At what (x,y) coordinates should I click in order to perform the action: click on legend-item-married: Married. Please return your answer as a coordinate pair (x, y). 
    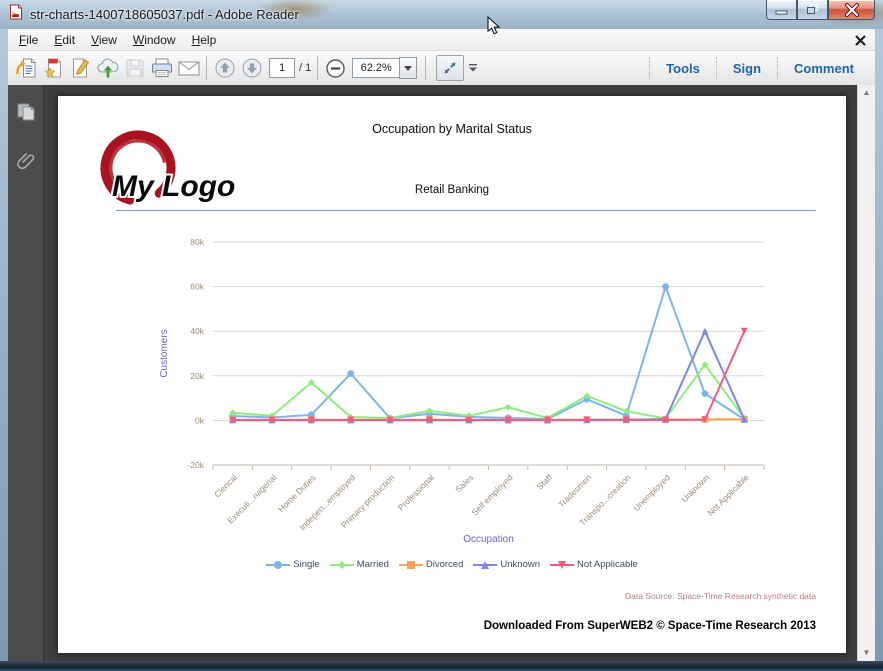
    Looking at the image, I should click on (359, 564).